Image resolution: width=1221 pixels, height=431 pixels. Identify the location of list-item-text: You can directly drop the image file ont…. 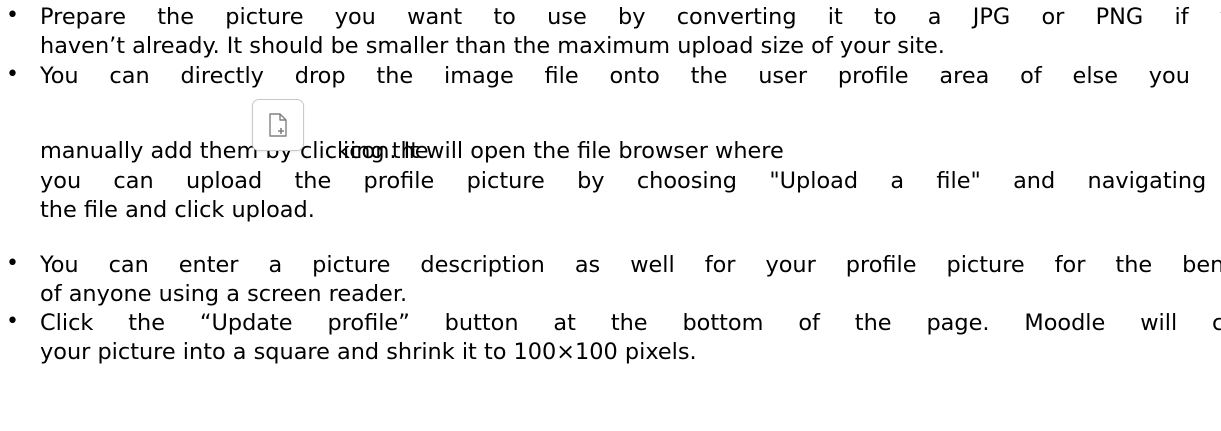
(630, 76).